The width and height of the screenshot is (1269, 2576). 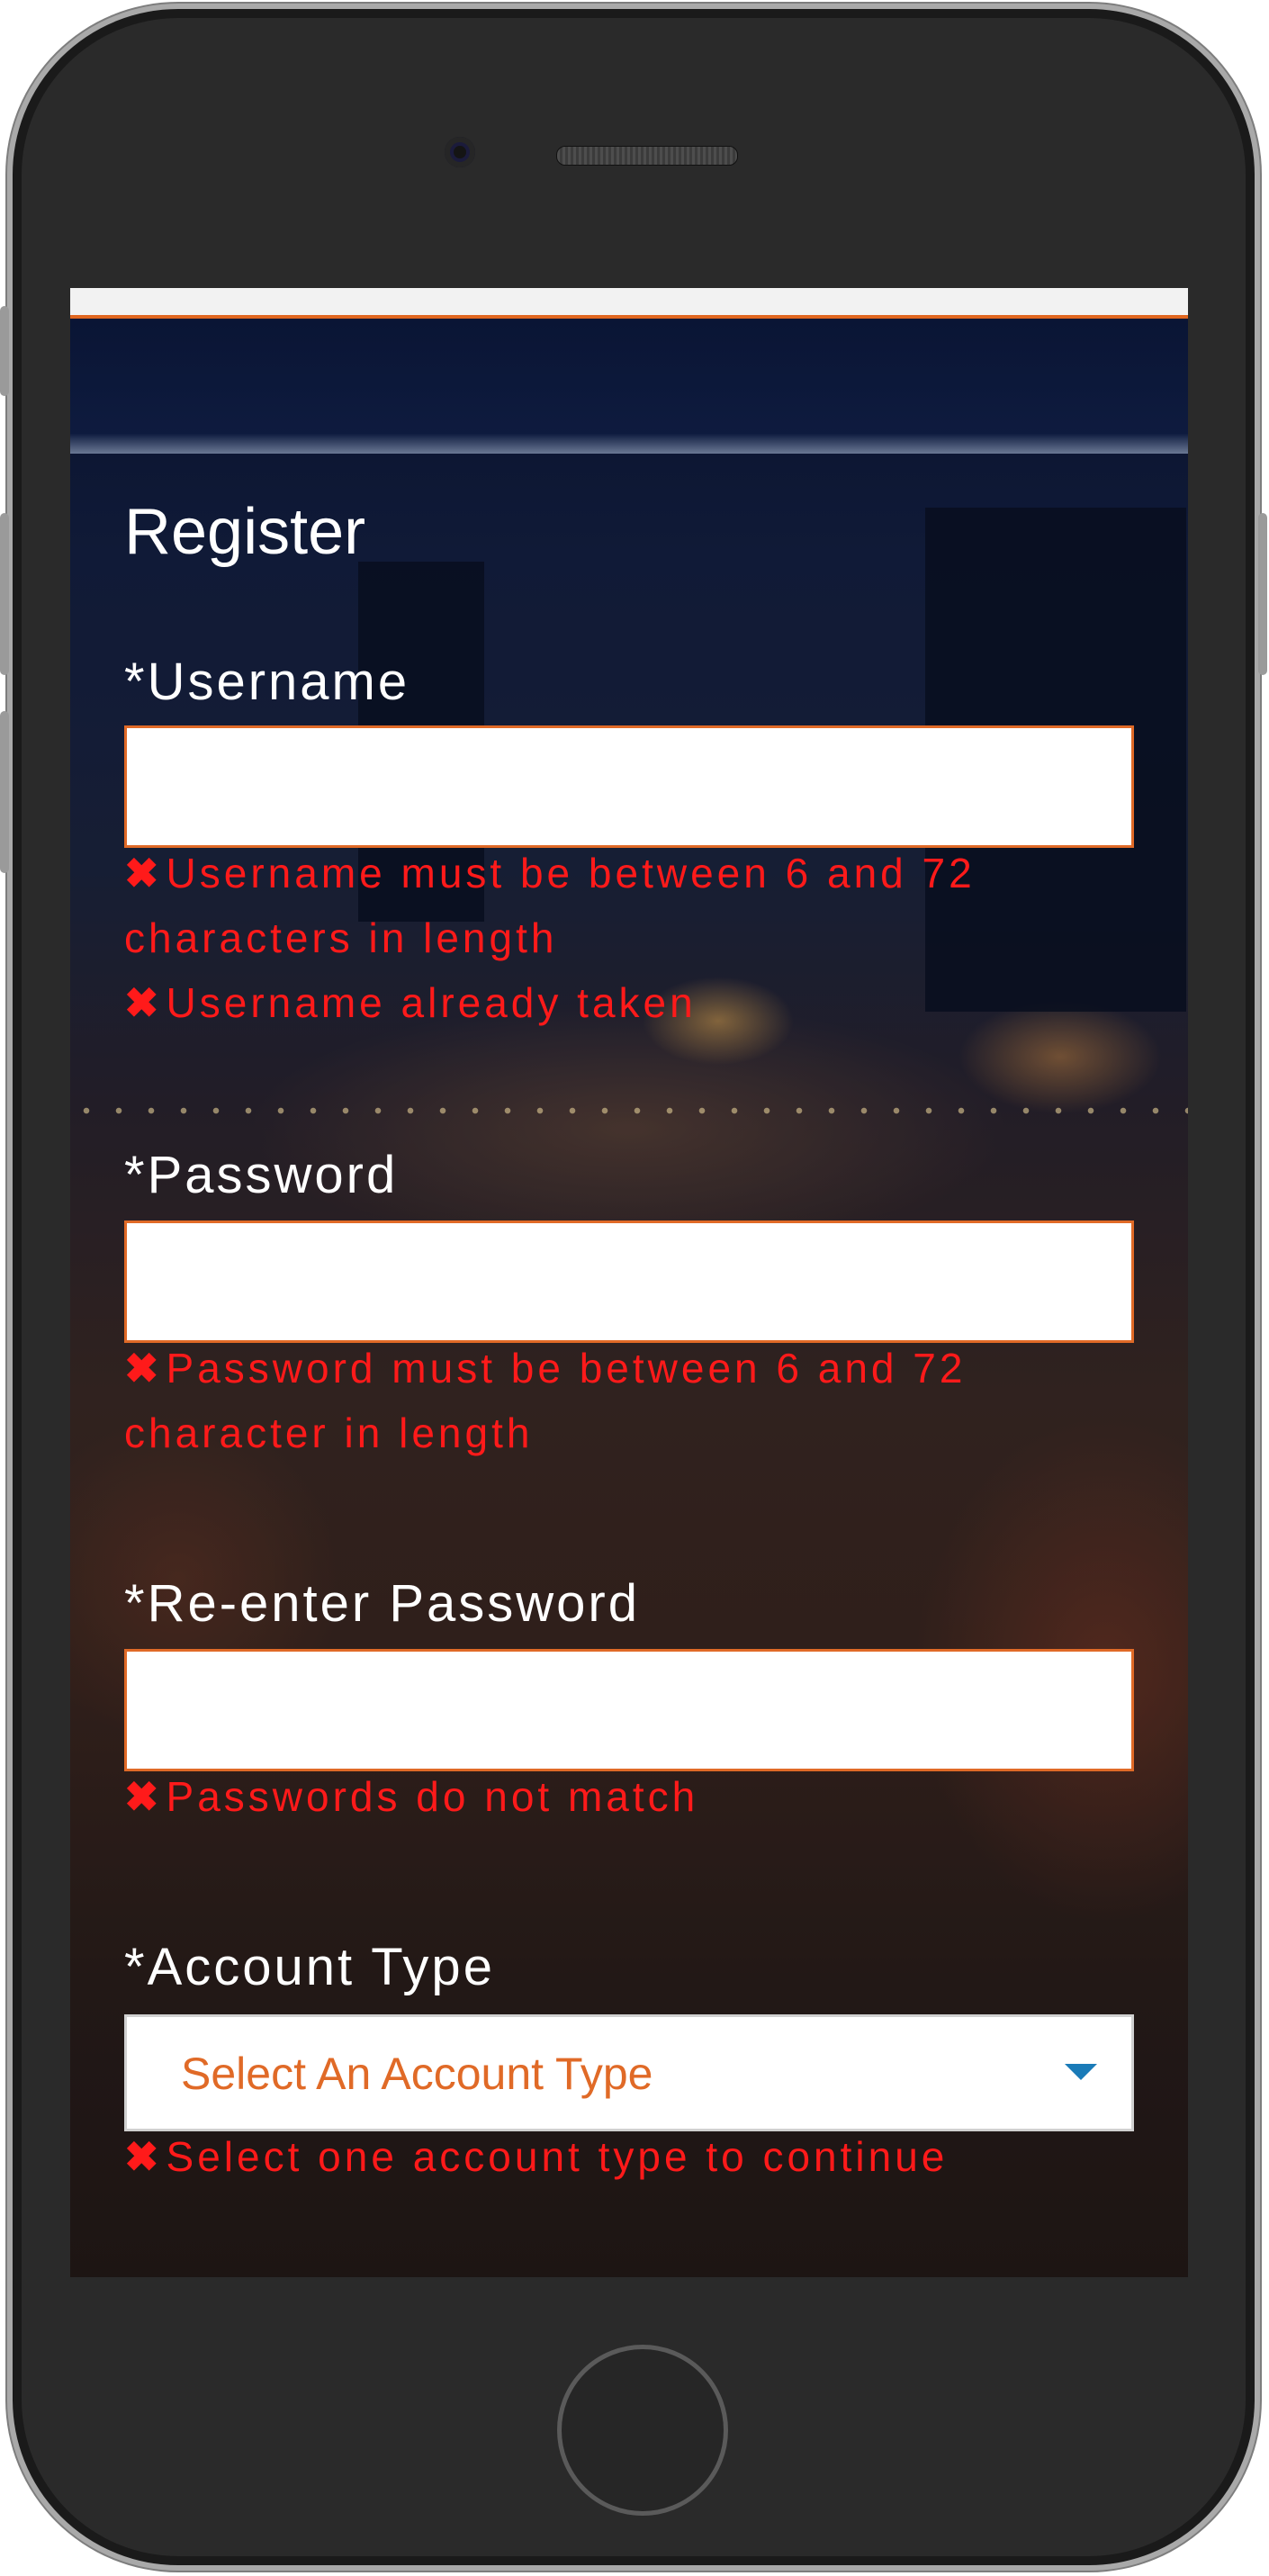 I want to click on front-camera, so click(x=460, y=152).